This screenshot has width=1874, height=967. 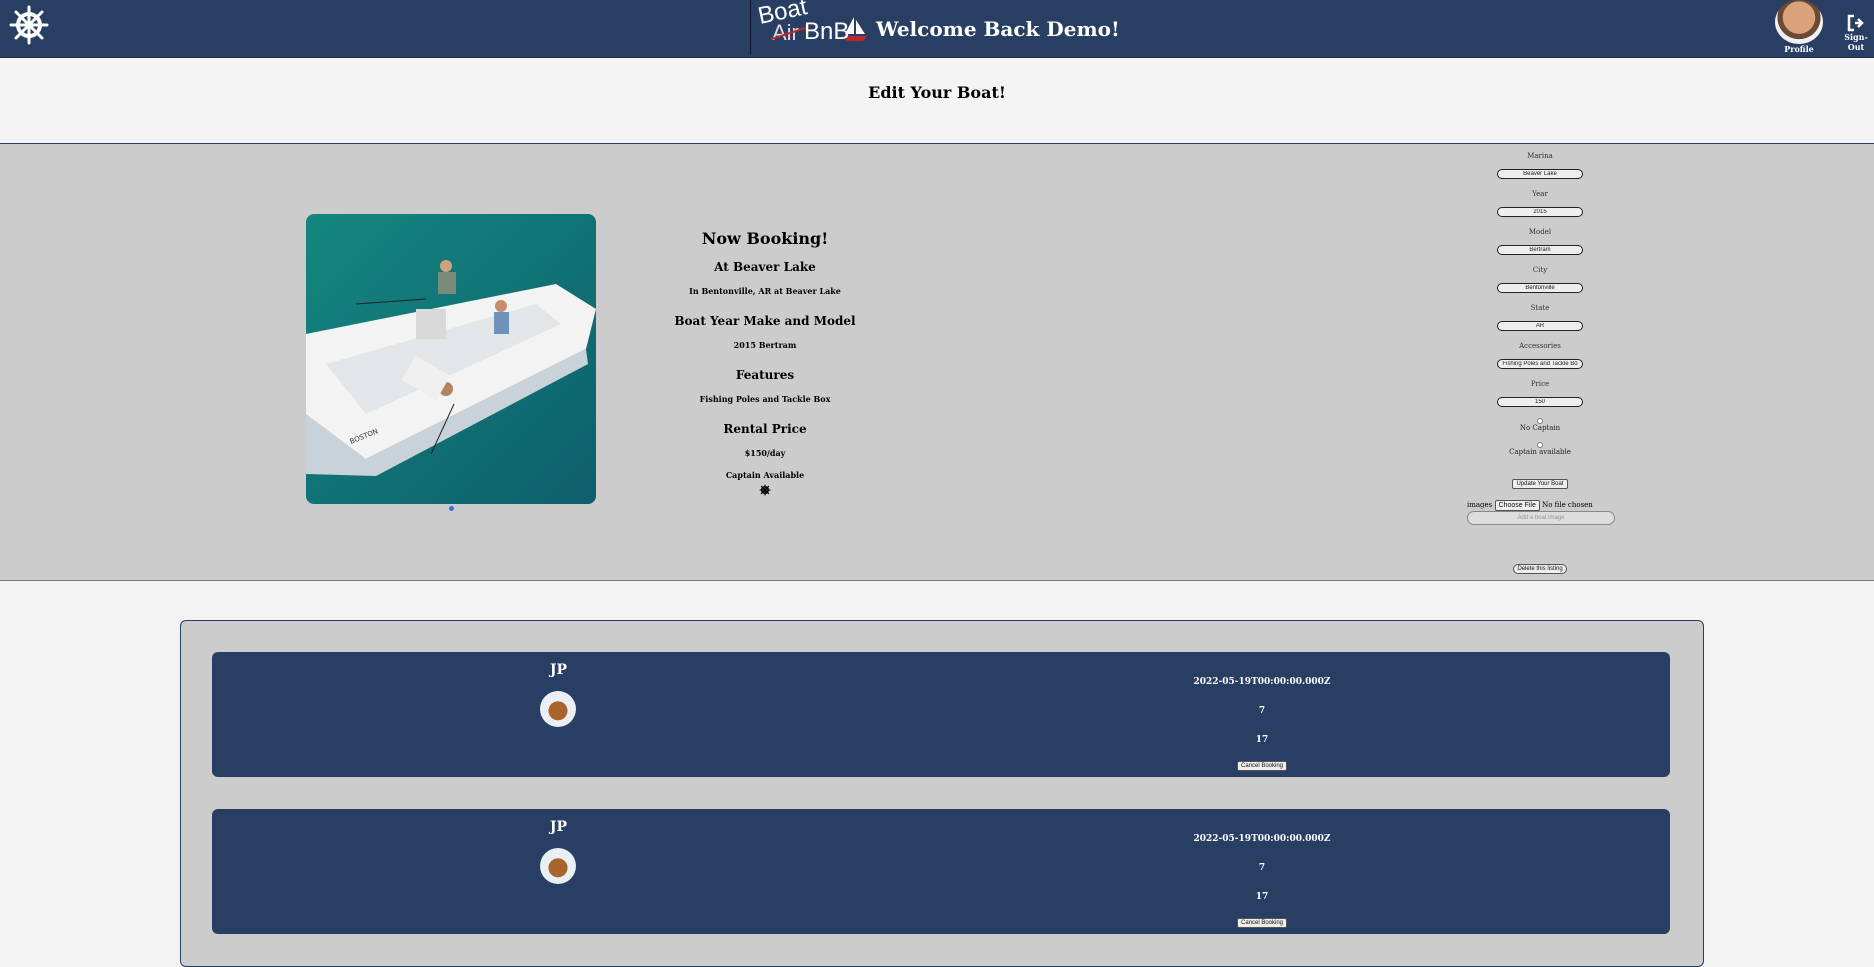 What do you see at coordinates (802, 28) in the screenshot?
I see `boatairbnb-logo: Boat Air BnB` at bounding box center [802, 28].